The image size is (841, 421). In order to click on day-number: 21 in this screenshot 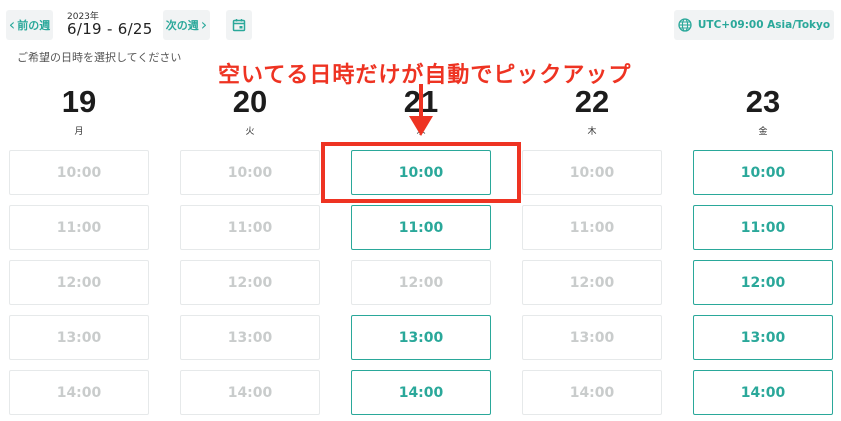, I will do `click(421, 101)`.